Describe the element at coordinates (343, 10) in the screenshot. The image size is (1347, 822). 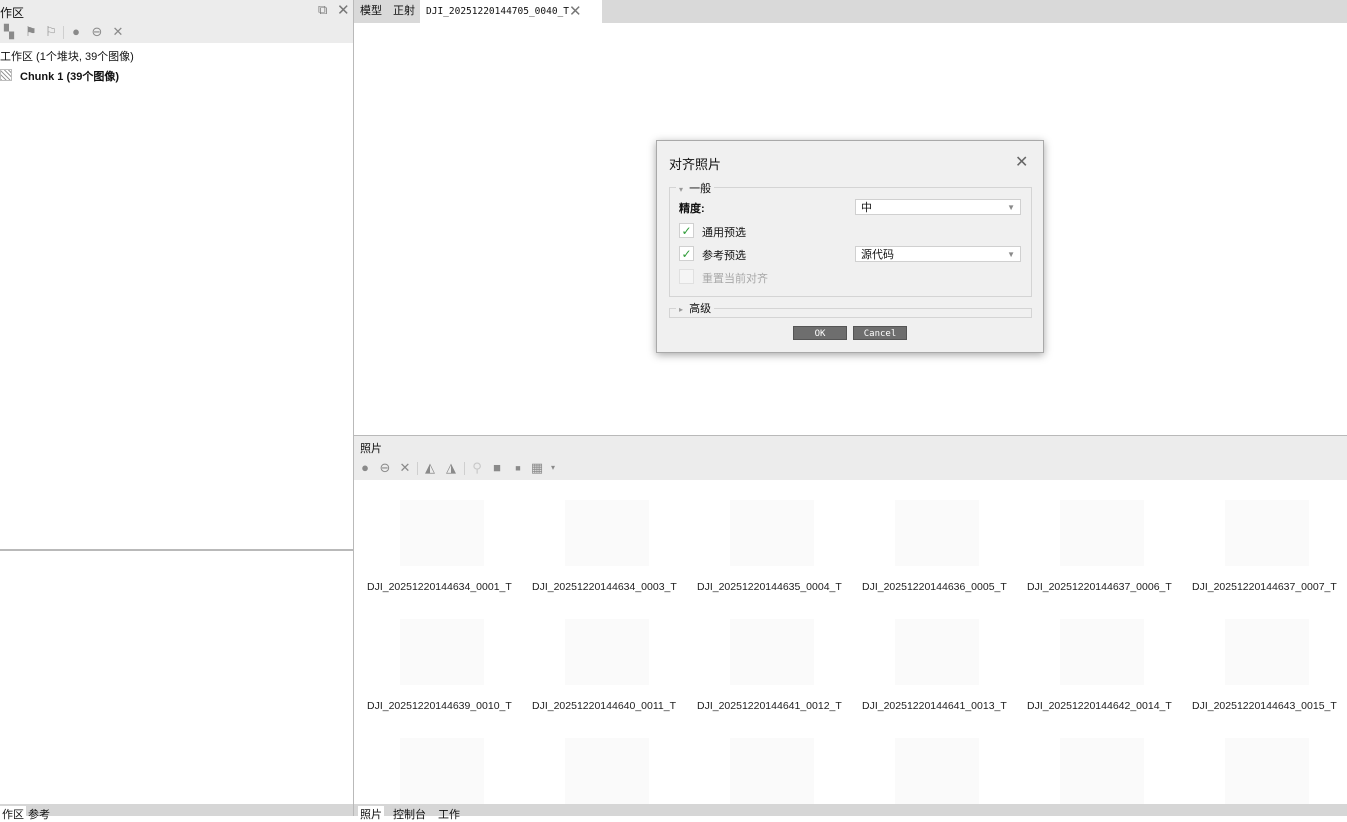
I see `close-panel-icon: ✕` at that location.